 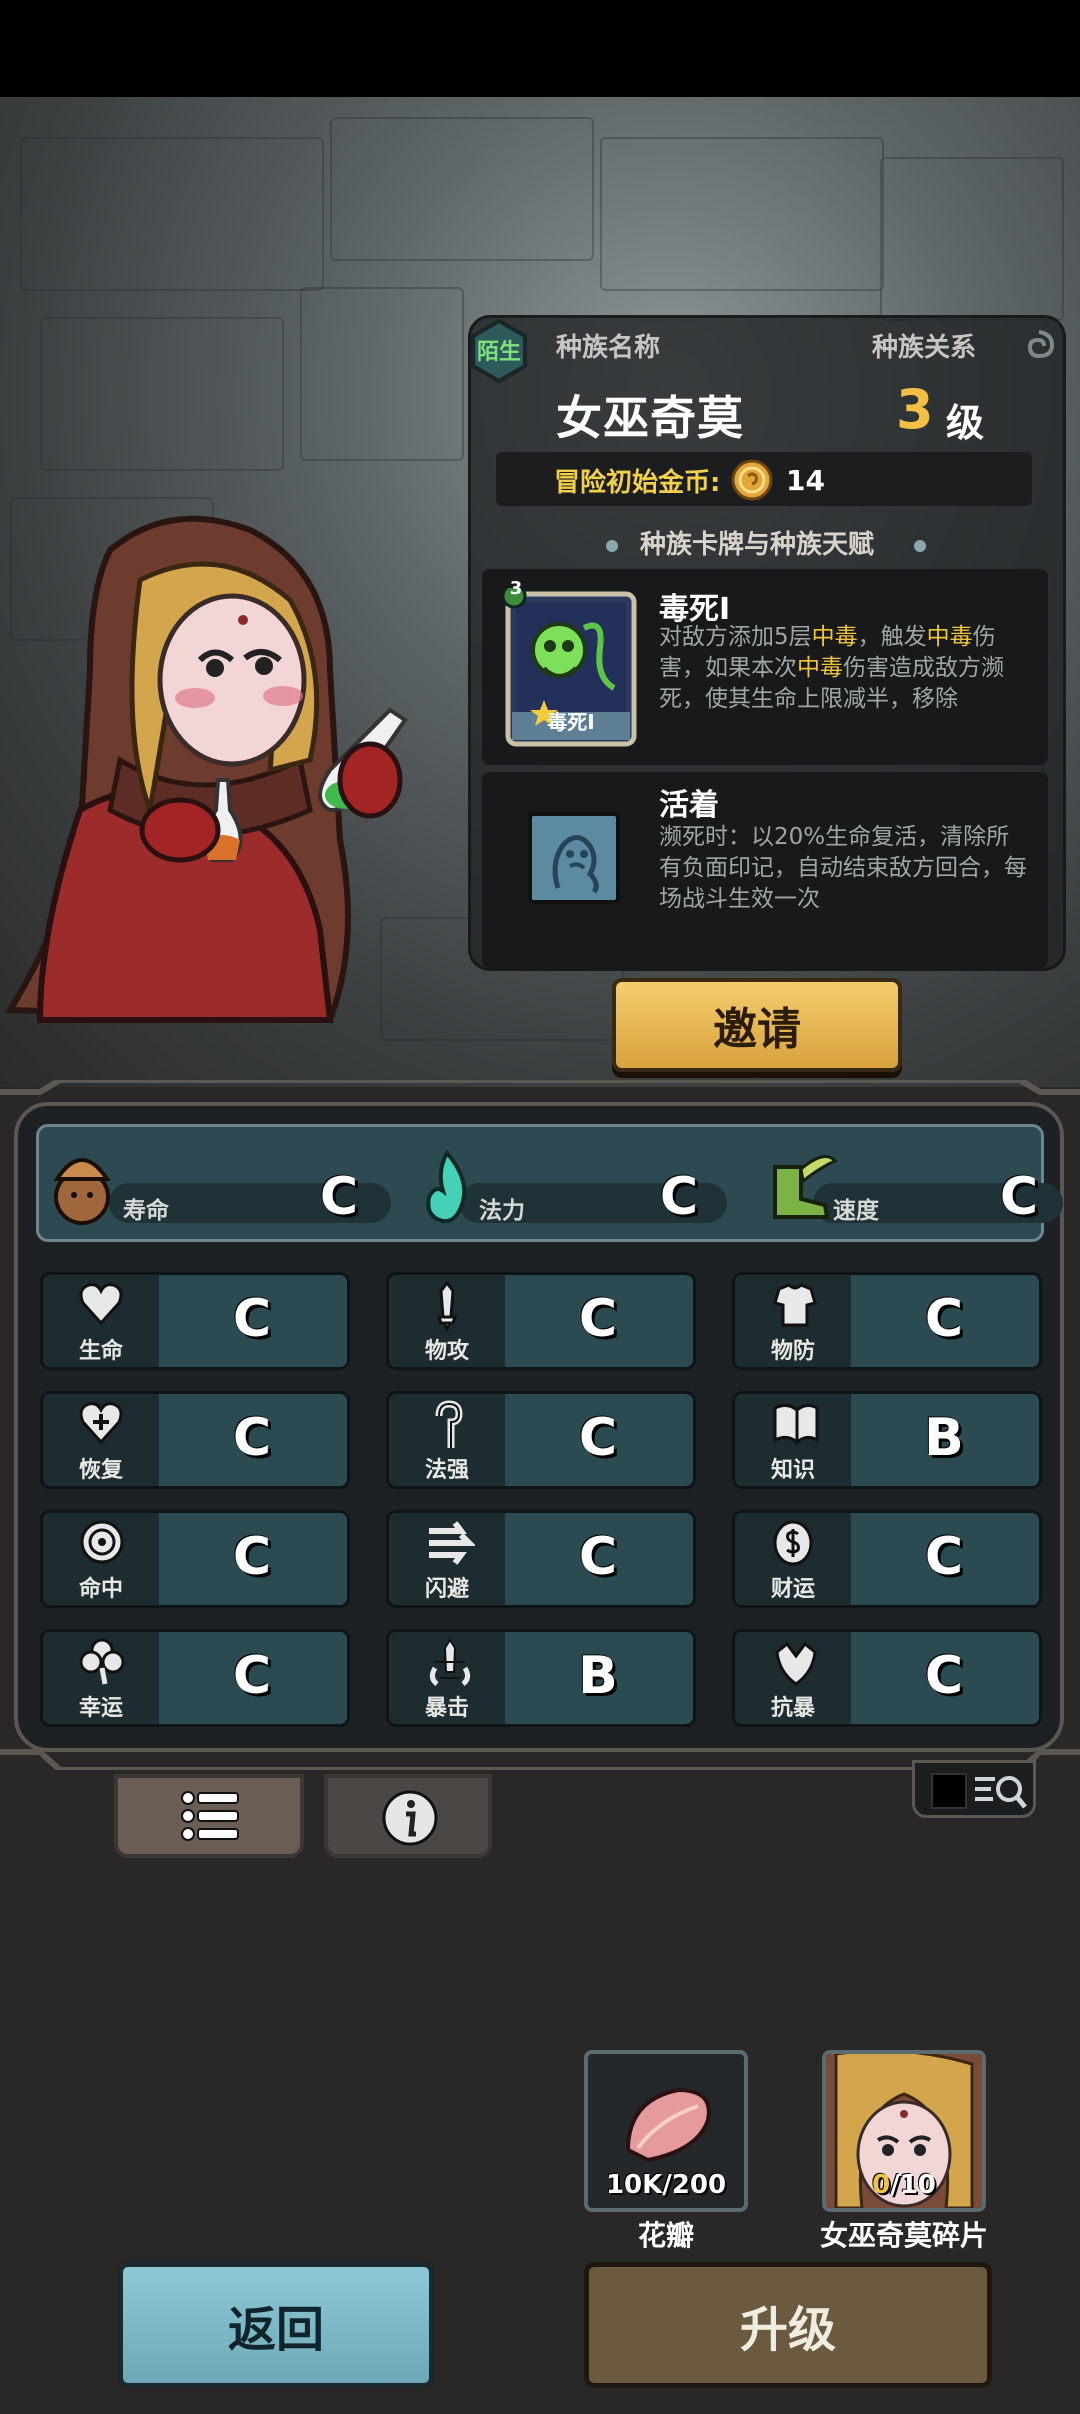 What do you see at coordinates (887, 1321) in the screenshot?
I see `attribute-cell-physical-defense: 物防 C` at bounding box center [887, 1321].